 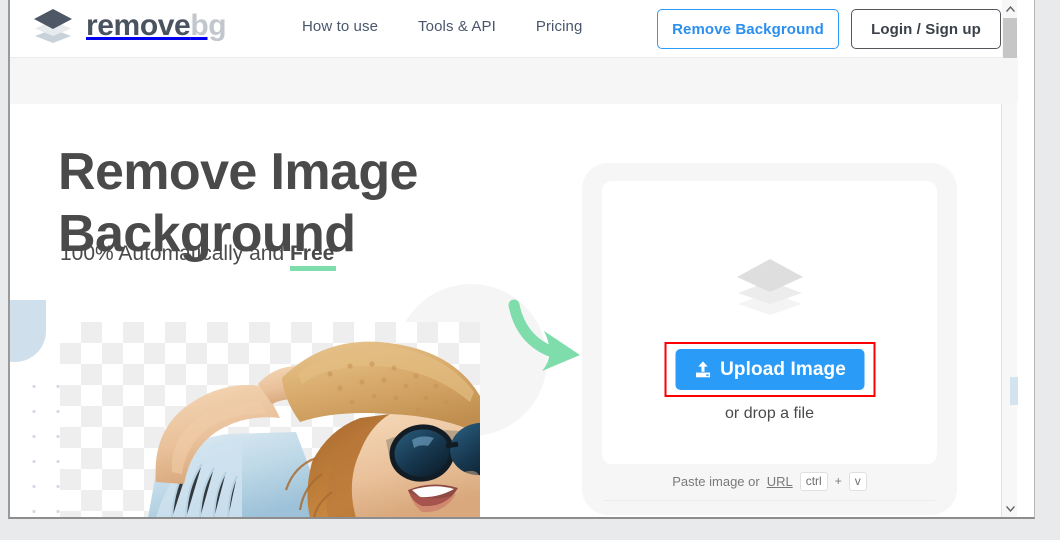 I want to click on sample-photo-woman-with-hat, so click(x=270, y=419).